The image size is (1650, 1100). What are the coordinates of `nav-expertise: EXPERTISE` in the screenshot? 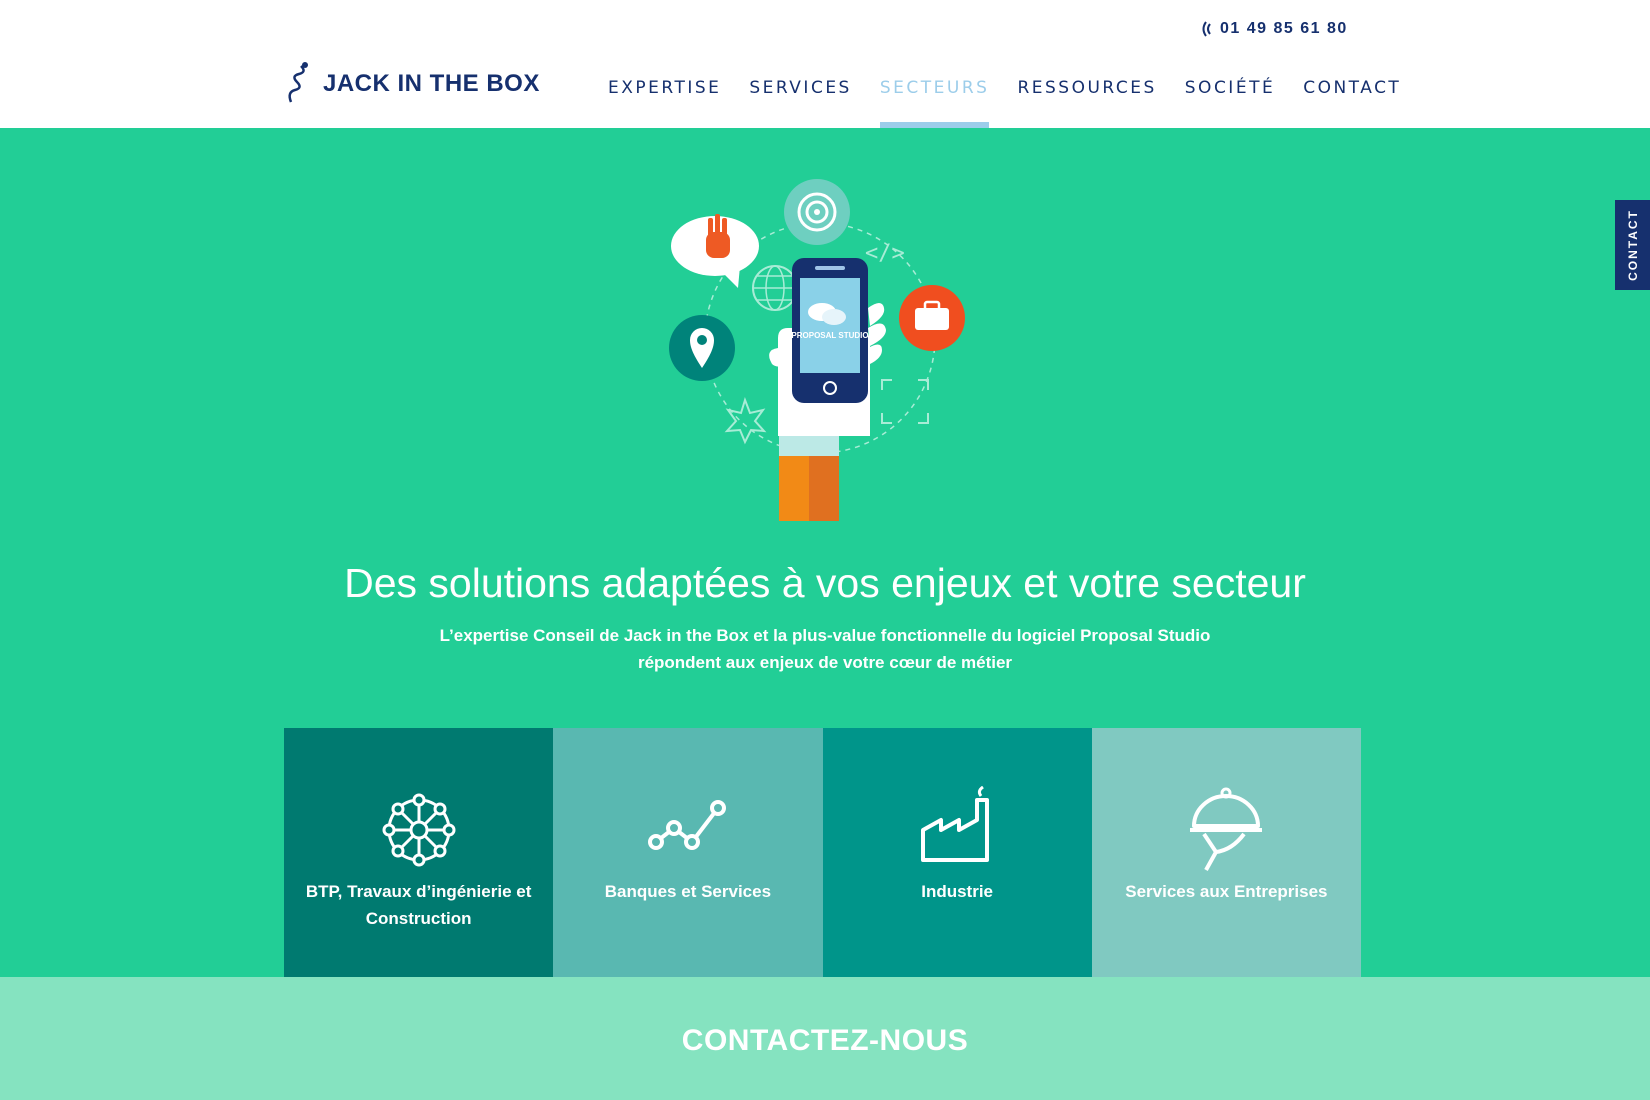 It's located at (664, 103).